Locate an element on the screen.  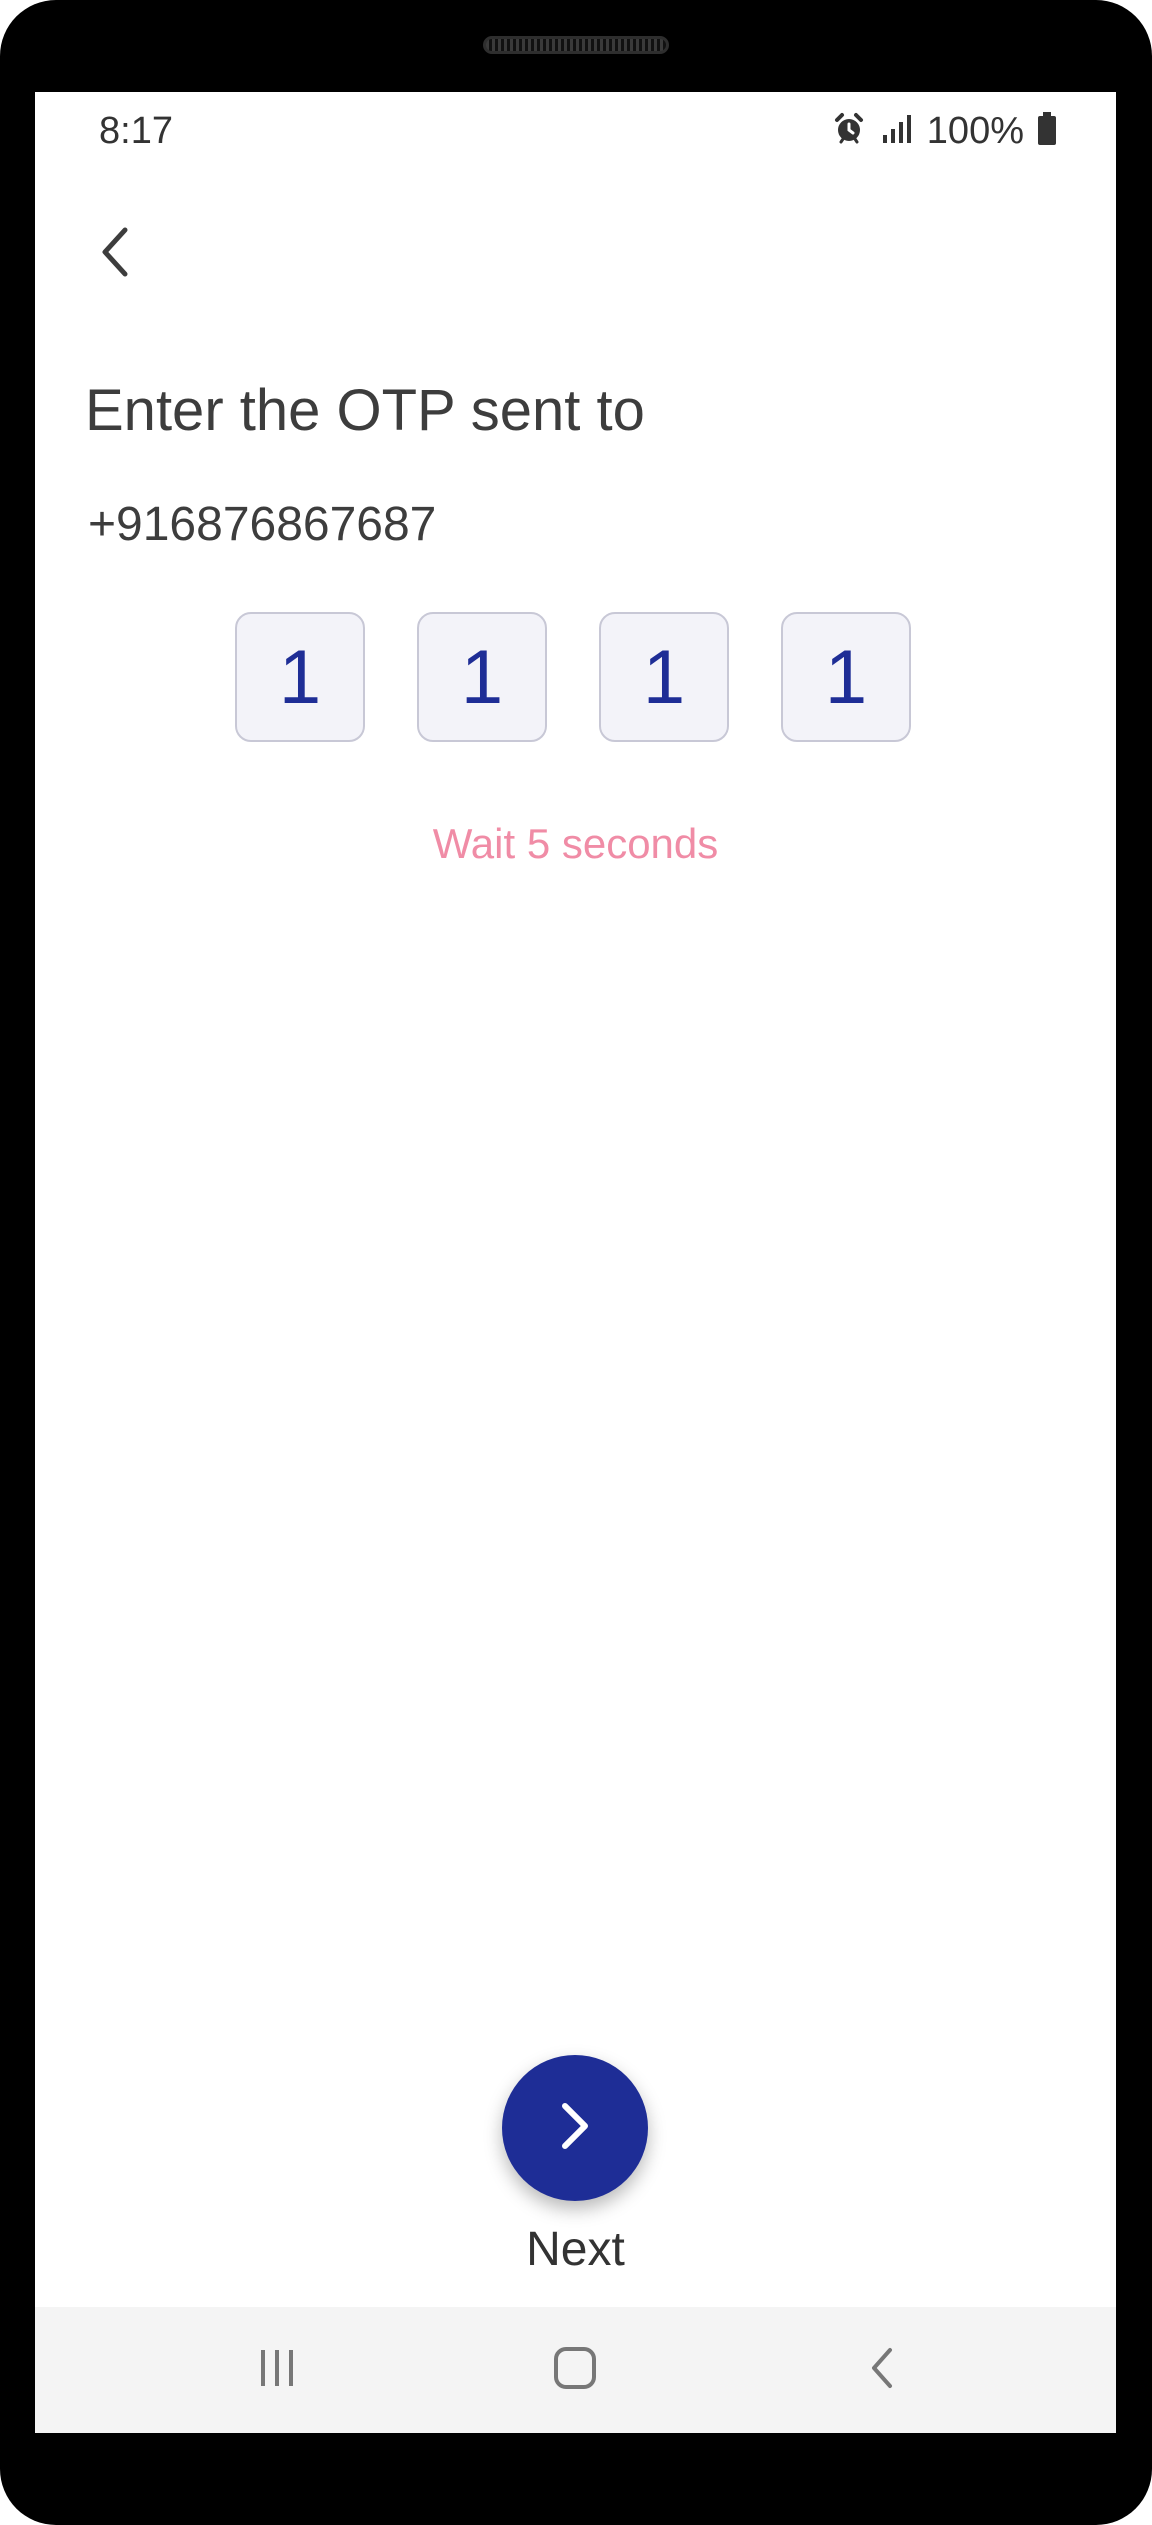
signal-icon is located at coordinates (897, 131).